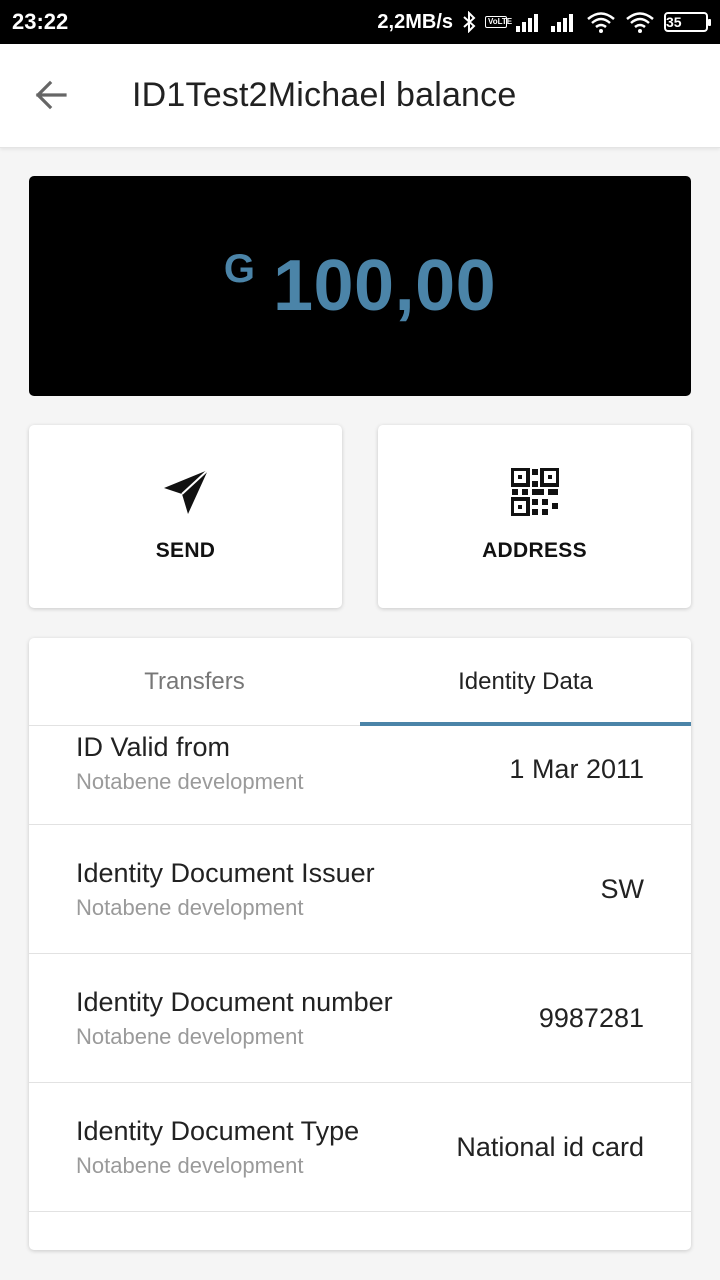 The image size is (720, 1280). I want to click on item-name: ID Valid from, so click(153, 747).